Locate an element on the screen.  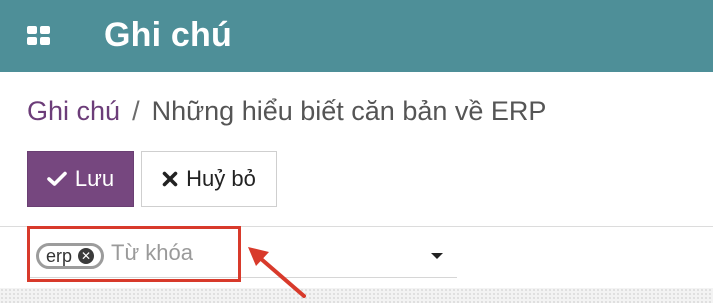
discard-button: Huỷ bỏ is located at coordinates (209, 179).